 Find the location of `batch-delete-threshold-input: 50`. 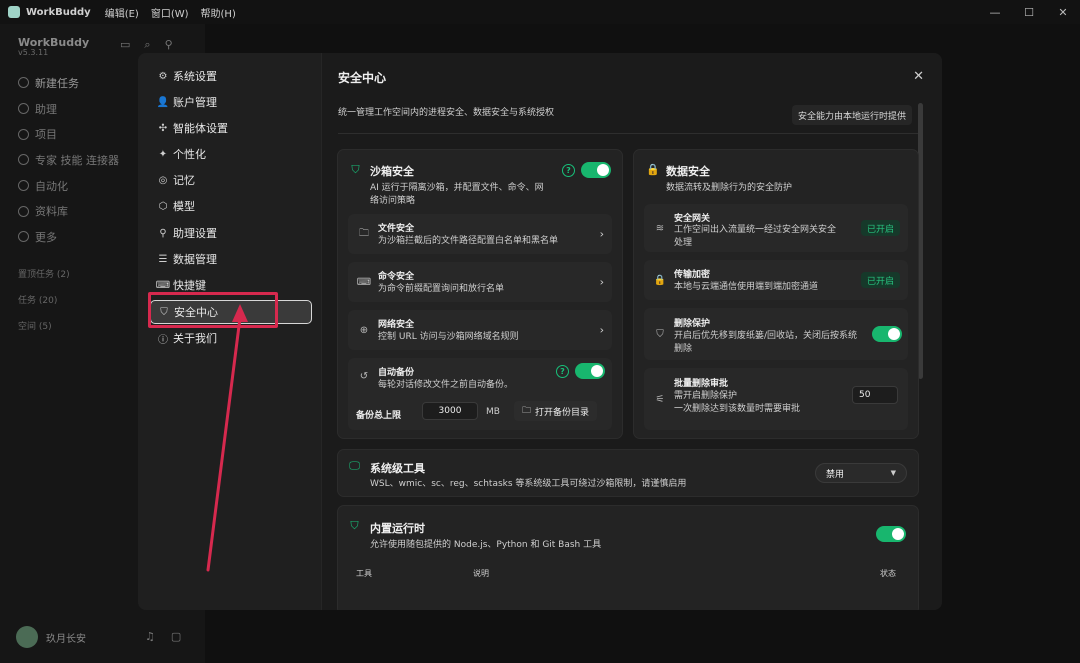

batch-delete-threshold-input: 50 is located at coordinates (875, 395).